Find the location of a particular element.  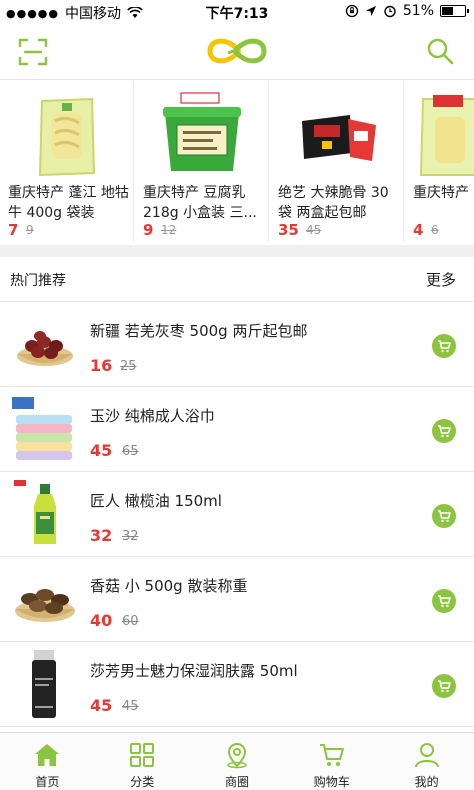

location-pin-icon is located at coordinates (237, 755).